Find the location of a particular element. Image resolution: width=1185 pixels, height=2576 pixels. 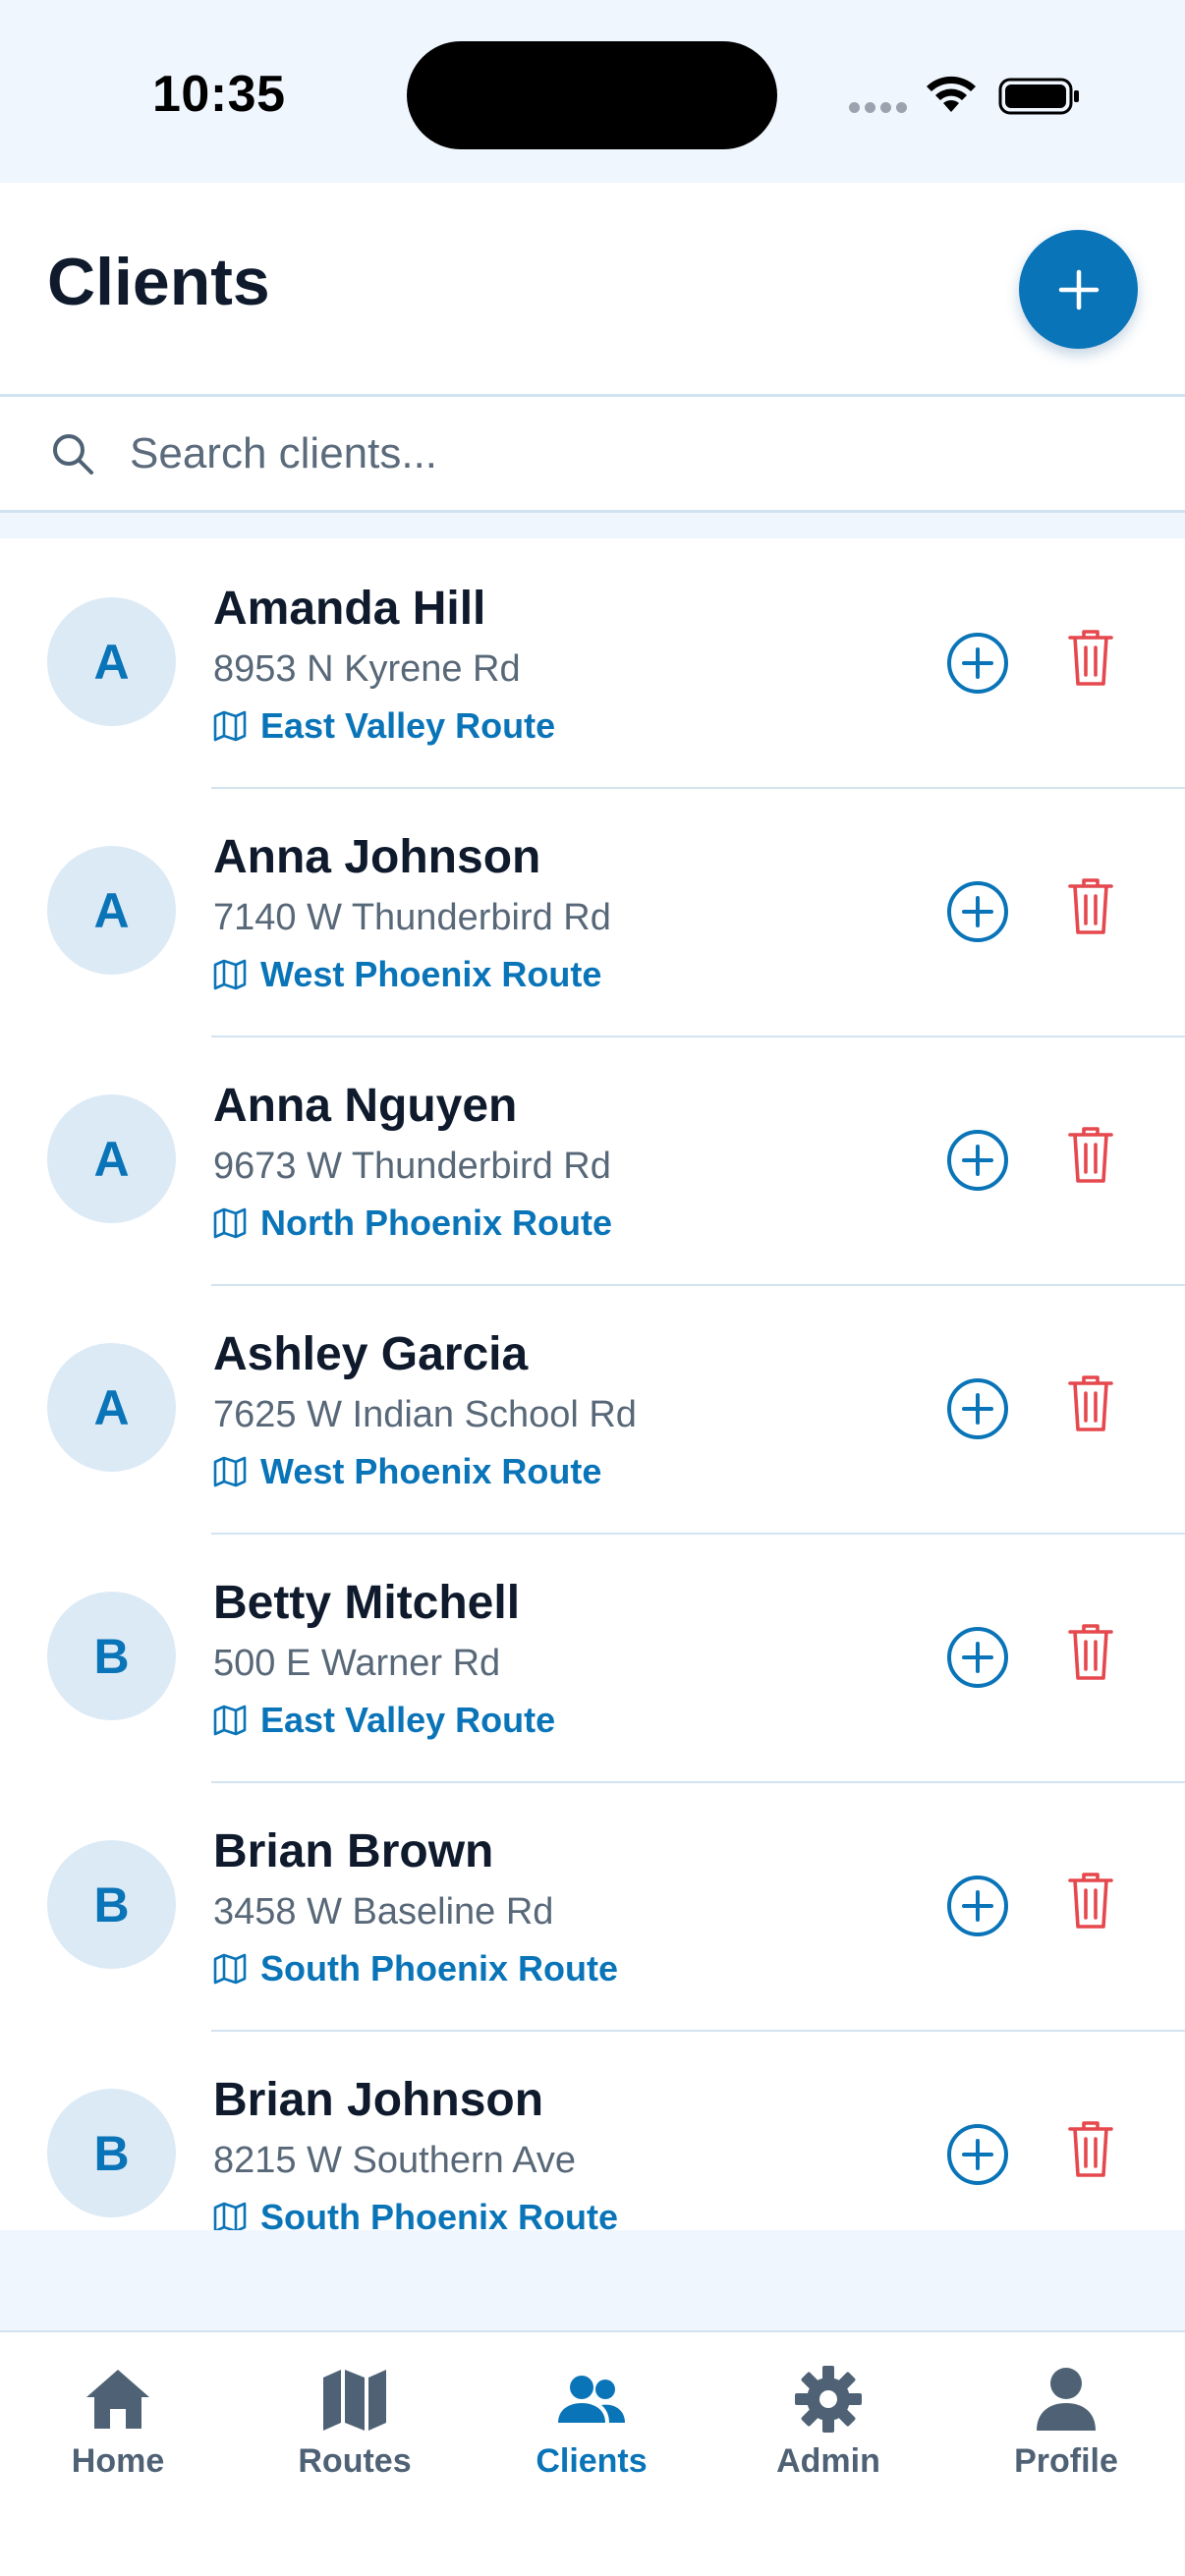

add-client-button is located at coordinates (1079, 289).